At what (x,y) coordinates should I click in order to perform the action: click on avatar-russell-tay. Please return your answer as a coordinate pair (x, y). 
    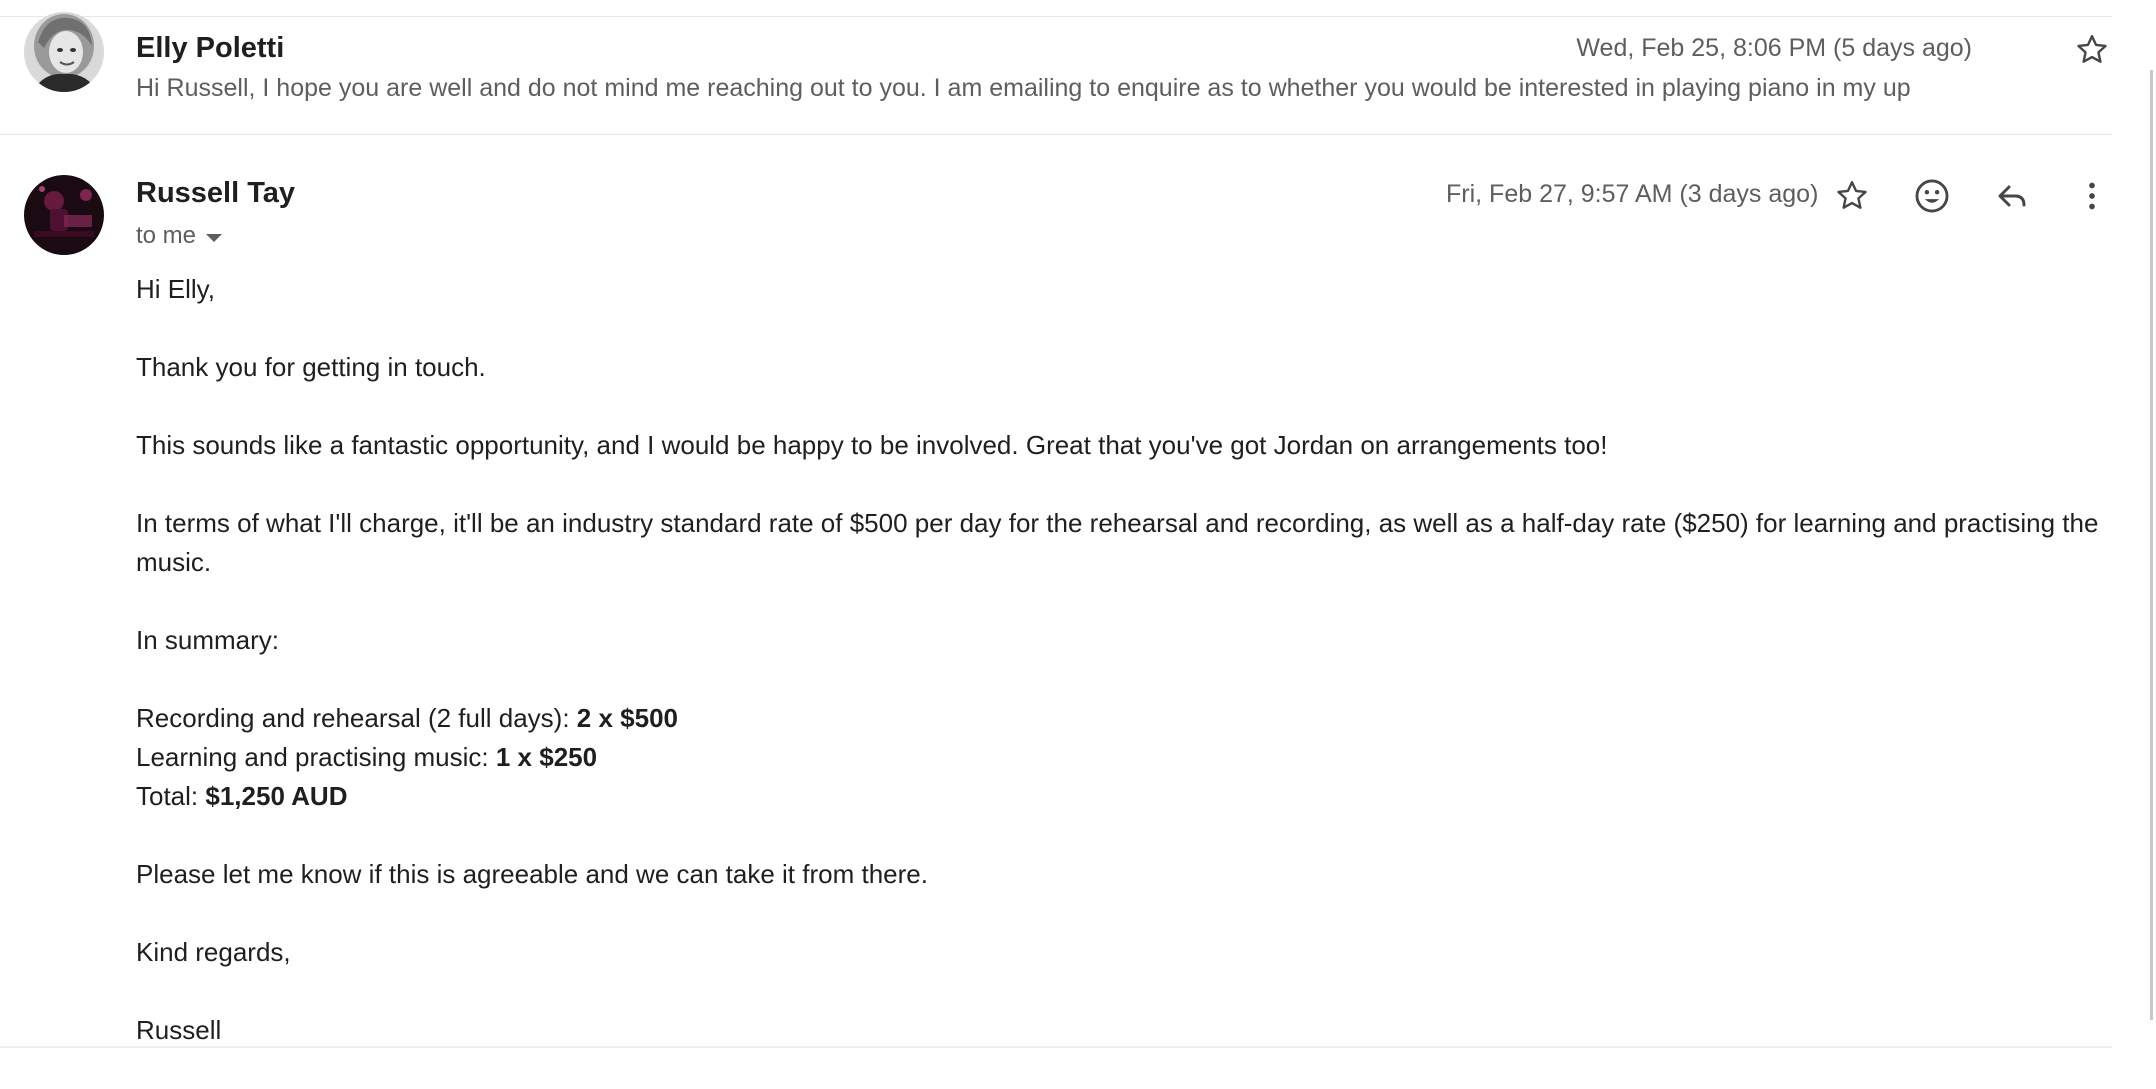
    Looking at the image, I should click on (64, 215).